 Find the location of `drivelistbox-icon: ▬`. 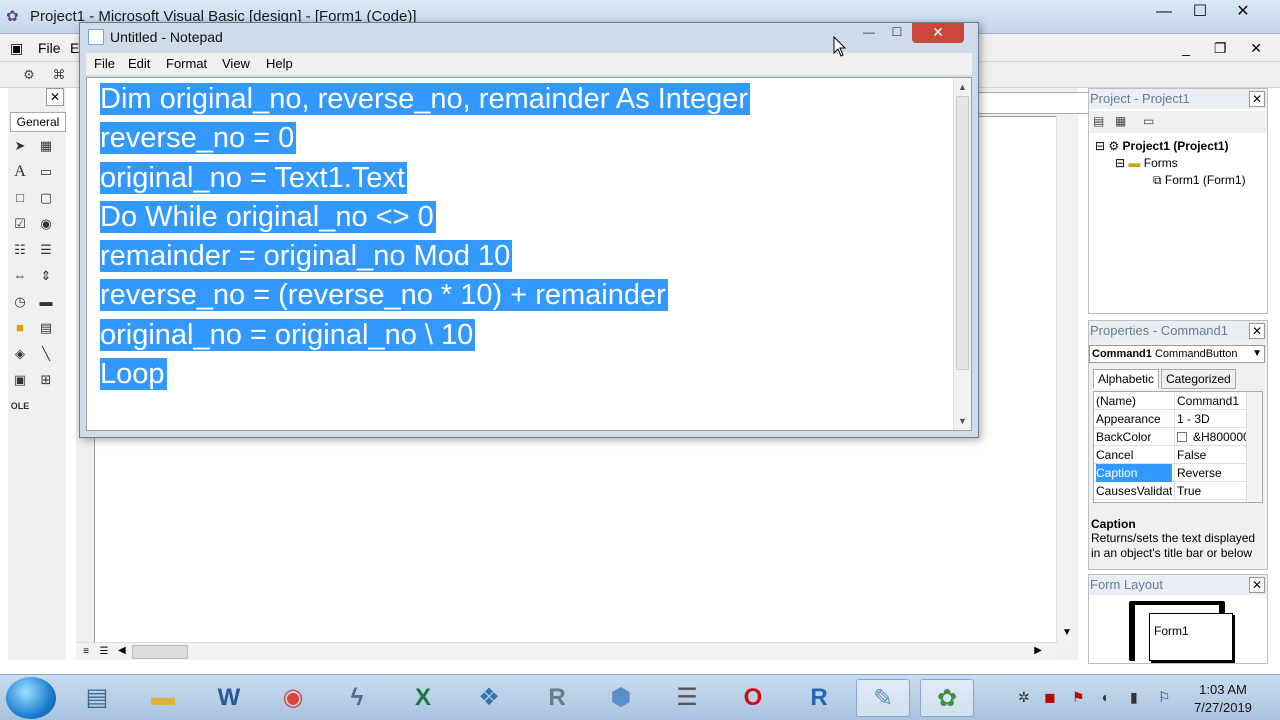

drivelistbox-icon: ▬ is located at coordinates (46, 302).